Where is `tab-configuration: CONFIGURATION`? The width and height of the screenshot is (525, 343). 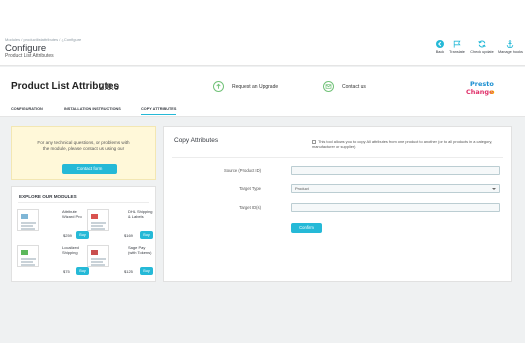 tab-configuration: CONFIGURATION is located at coordinates (27, 109).